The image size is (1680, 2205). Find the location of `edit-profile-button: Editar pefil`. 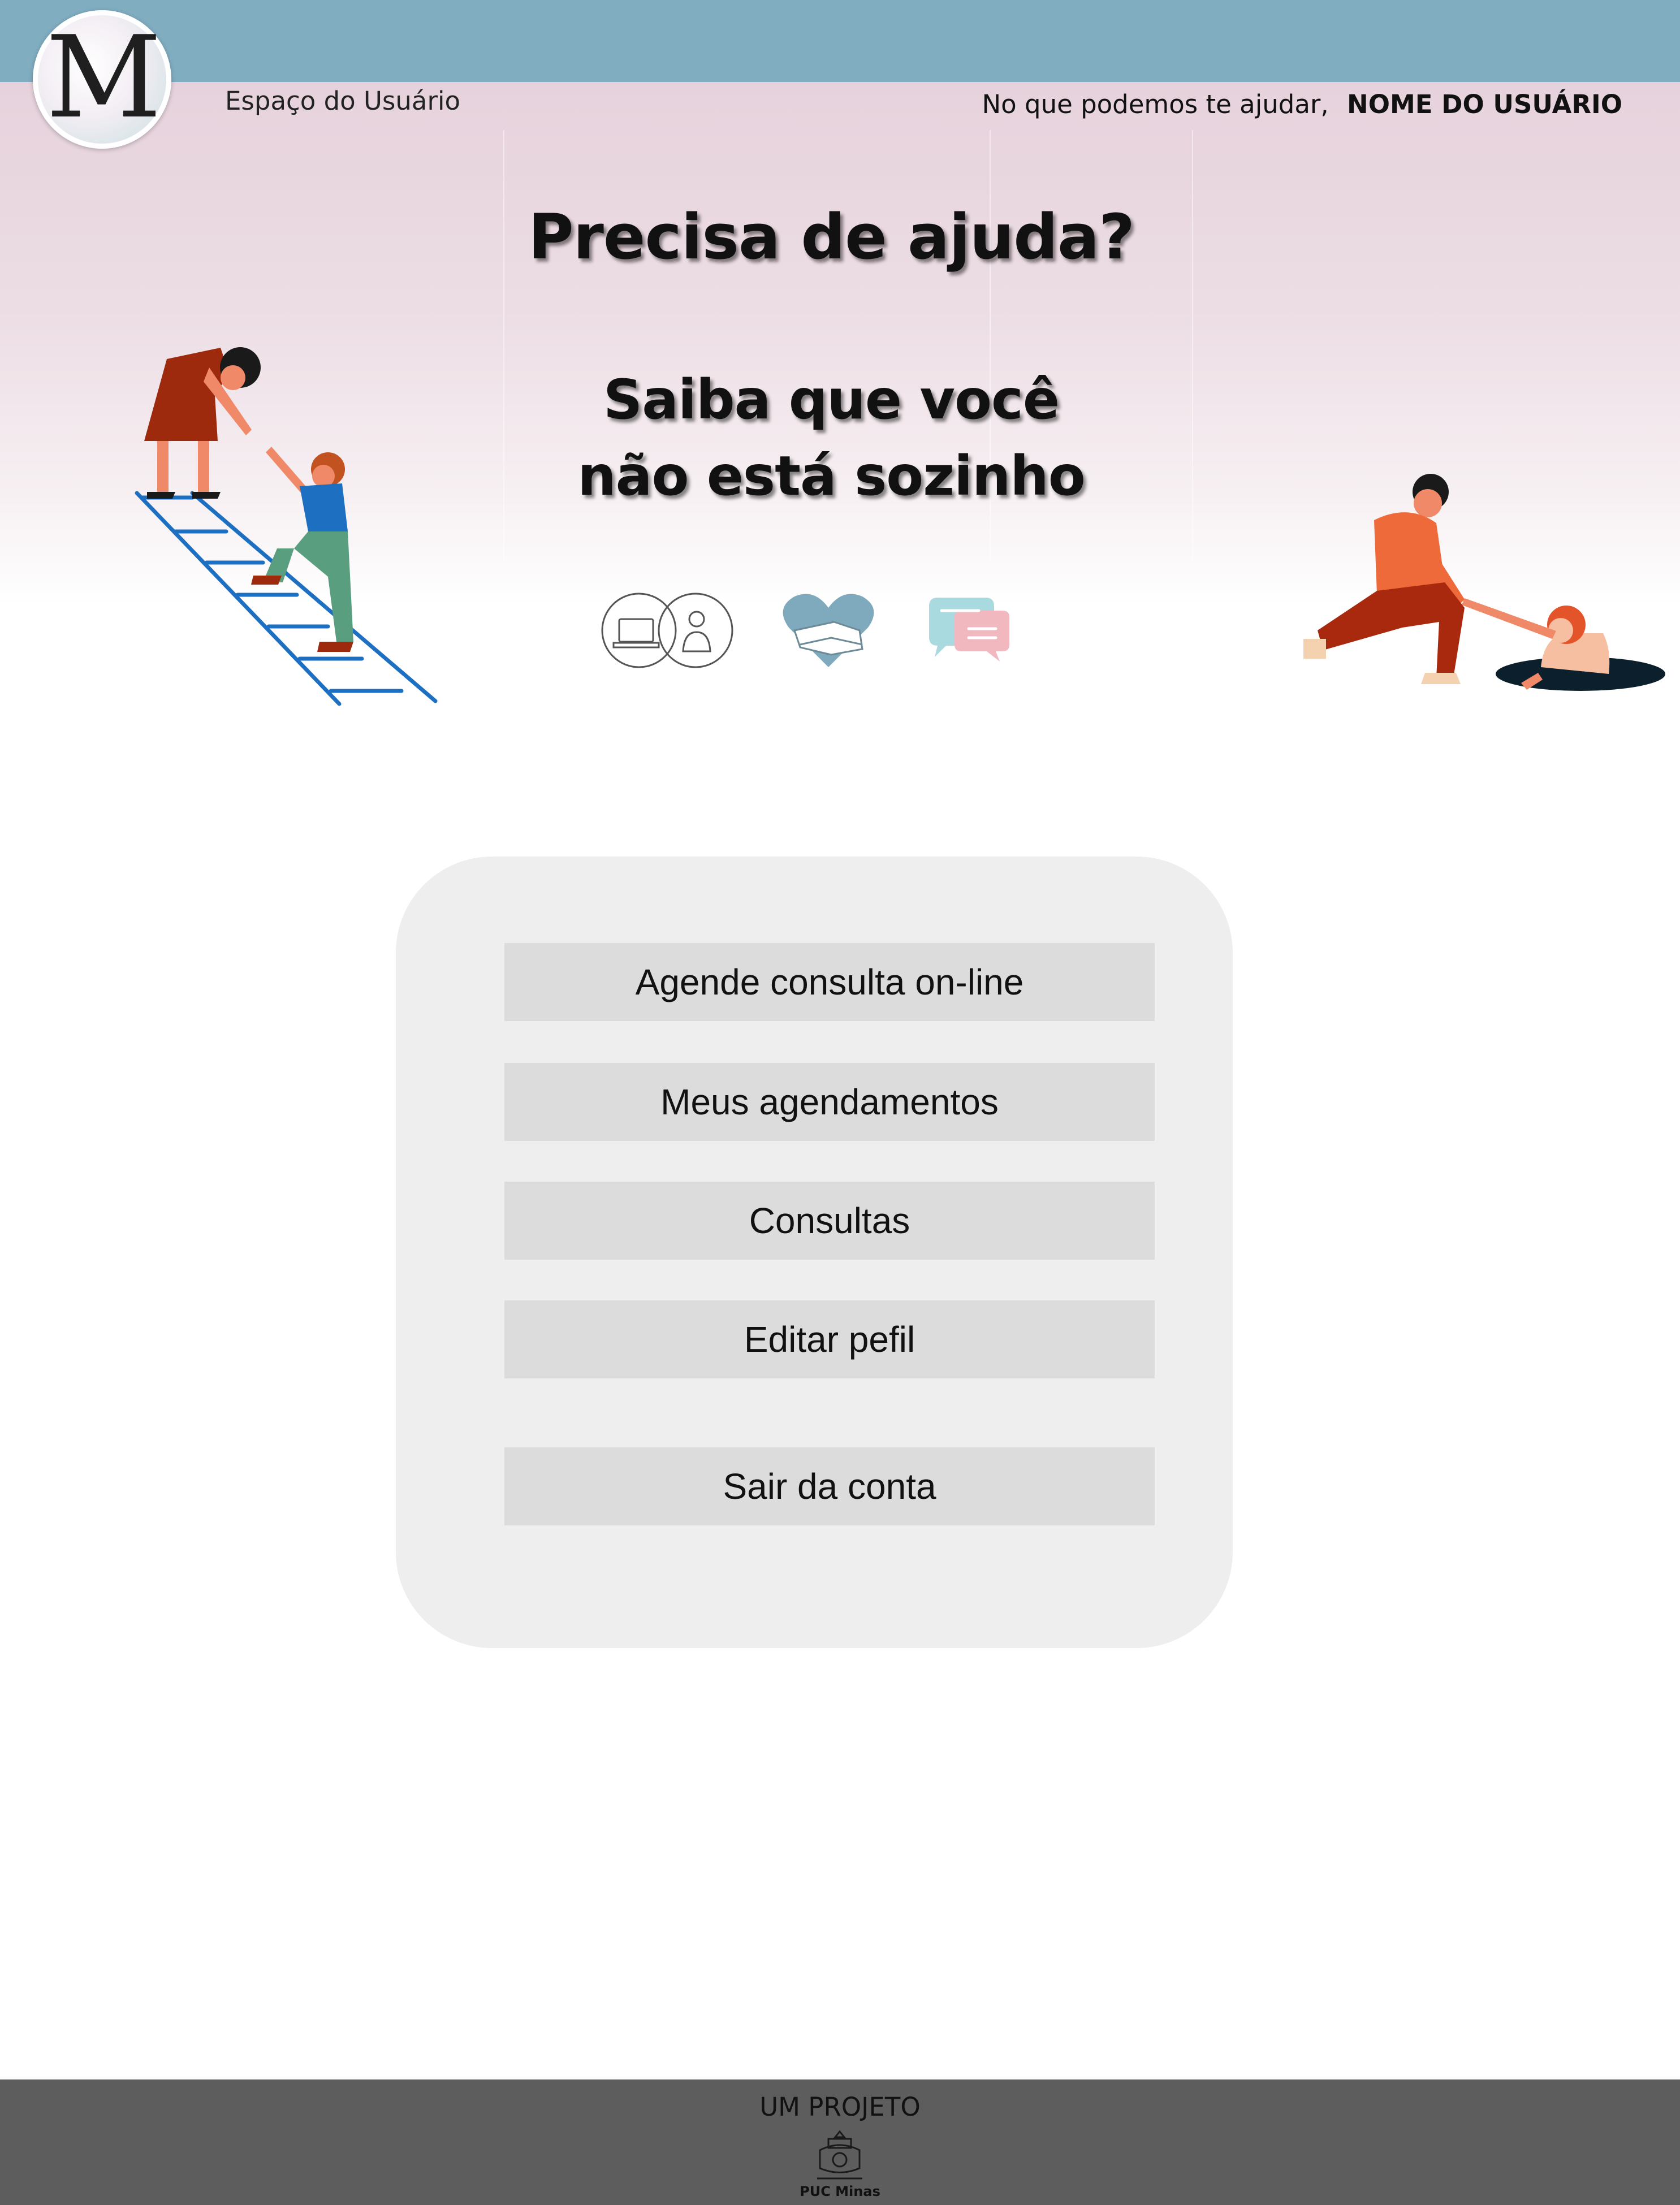

edit-profile-button: Editar pefil is located at coordinates (829, 1339).